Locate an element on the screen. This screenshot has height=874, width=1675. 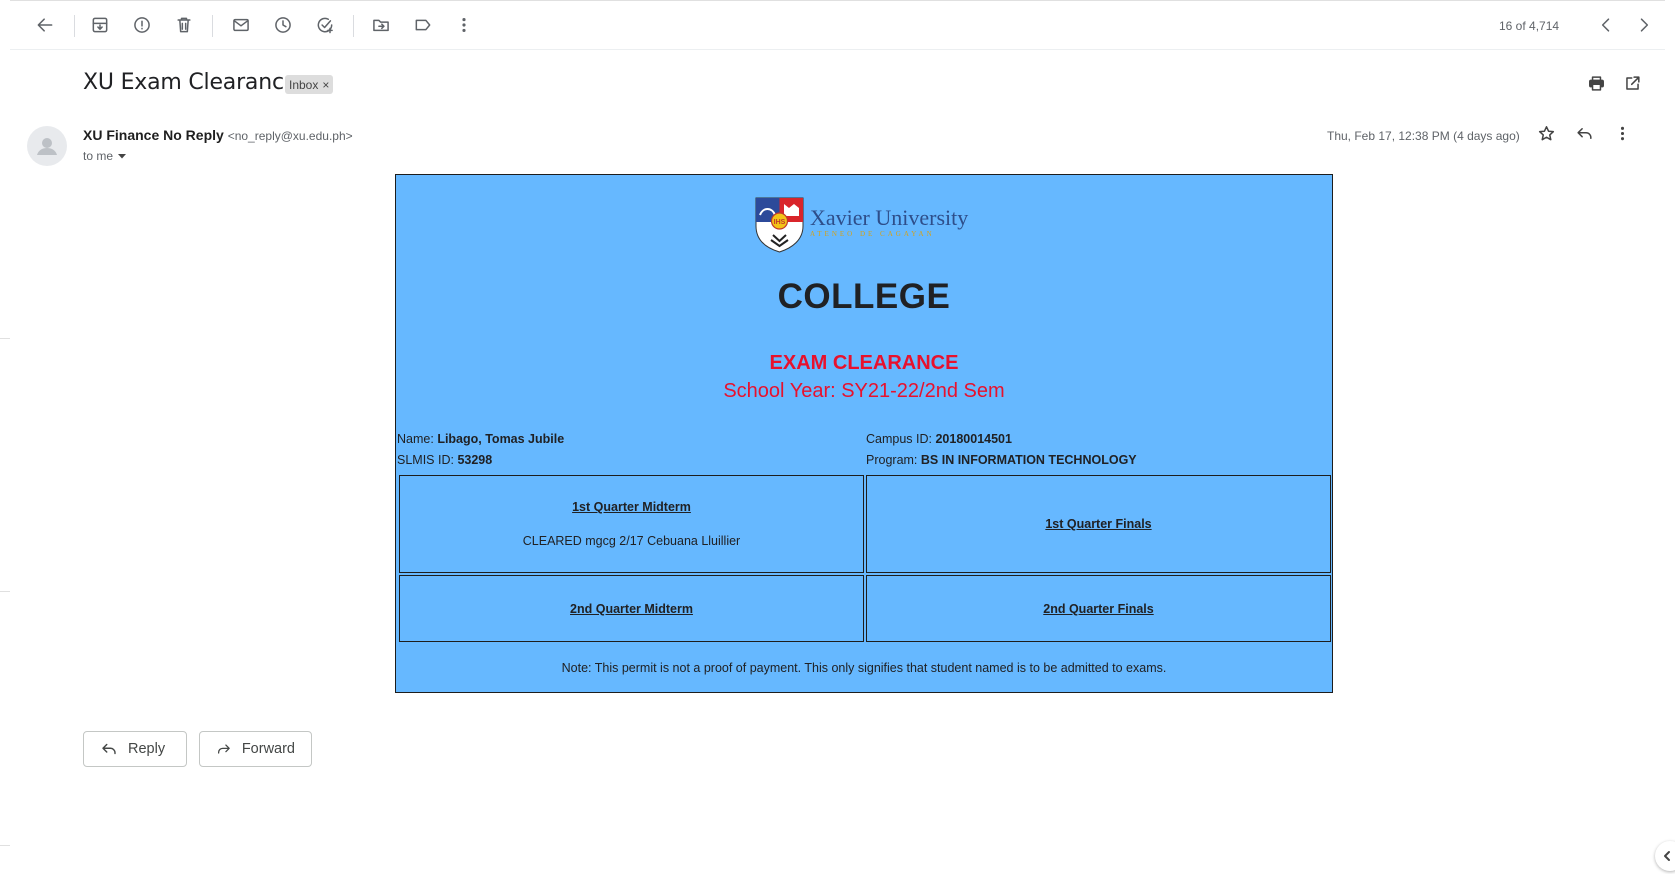
add-task-icon is located at coordinates (325, 25).